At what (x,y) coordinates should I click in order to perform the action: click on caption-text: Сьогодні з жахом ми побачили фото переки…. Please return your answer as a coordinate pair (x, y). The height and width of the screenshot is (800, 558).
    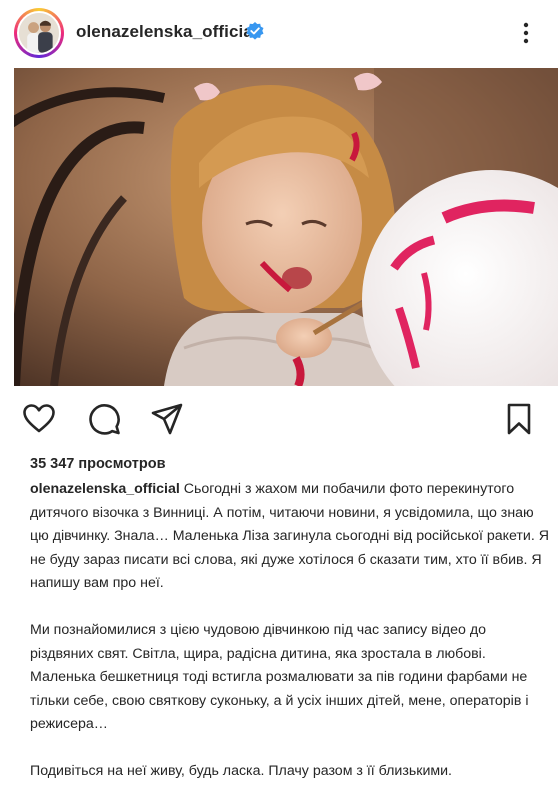
    Looking at the image, I should click on (289, 536).